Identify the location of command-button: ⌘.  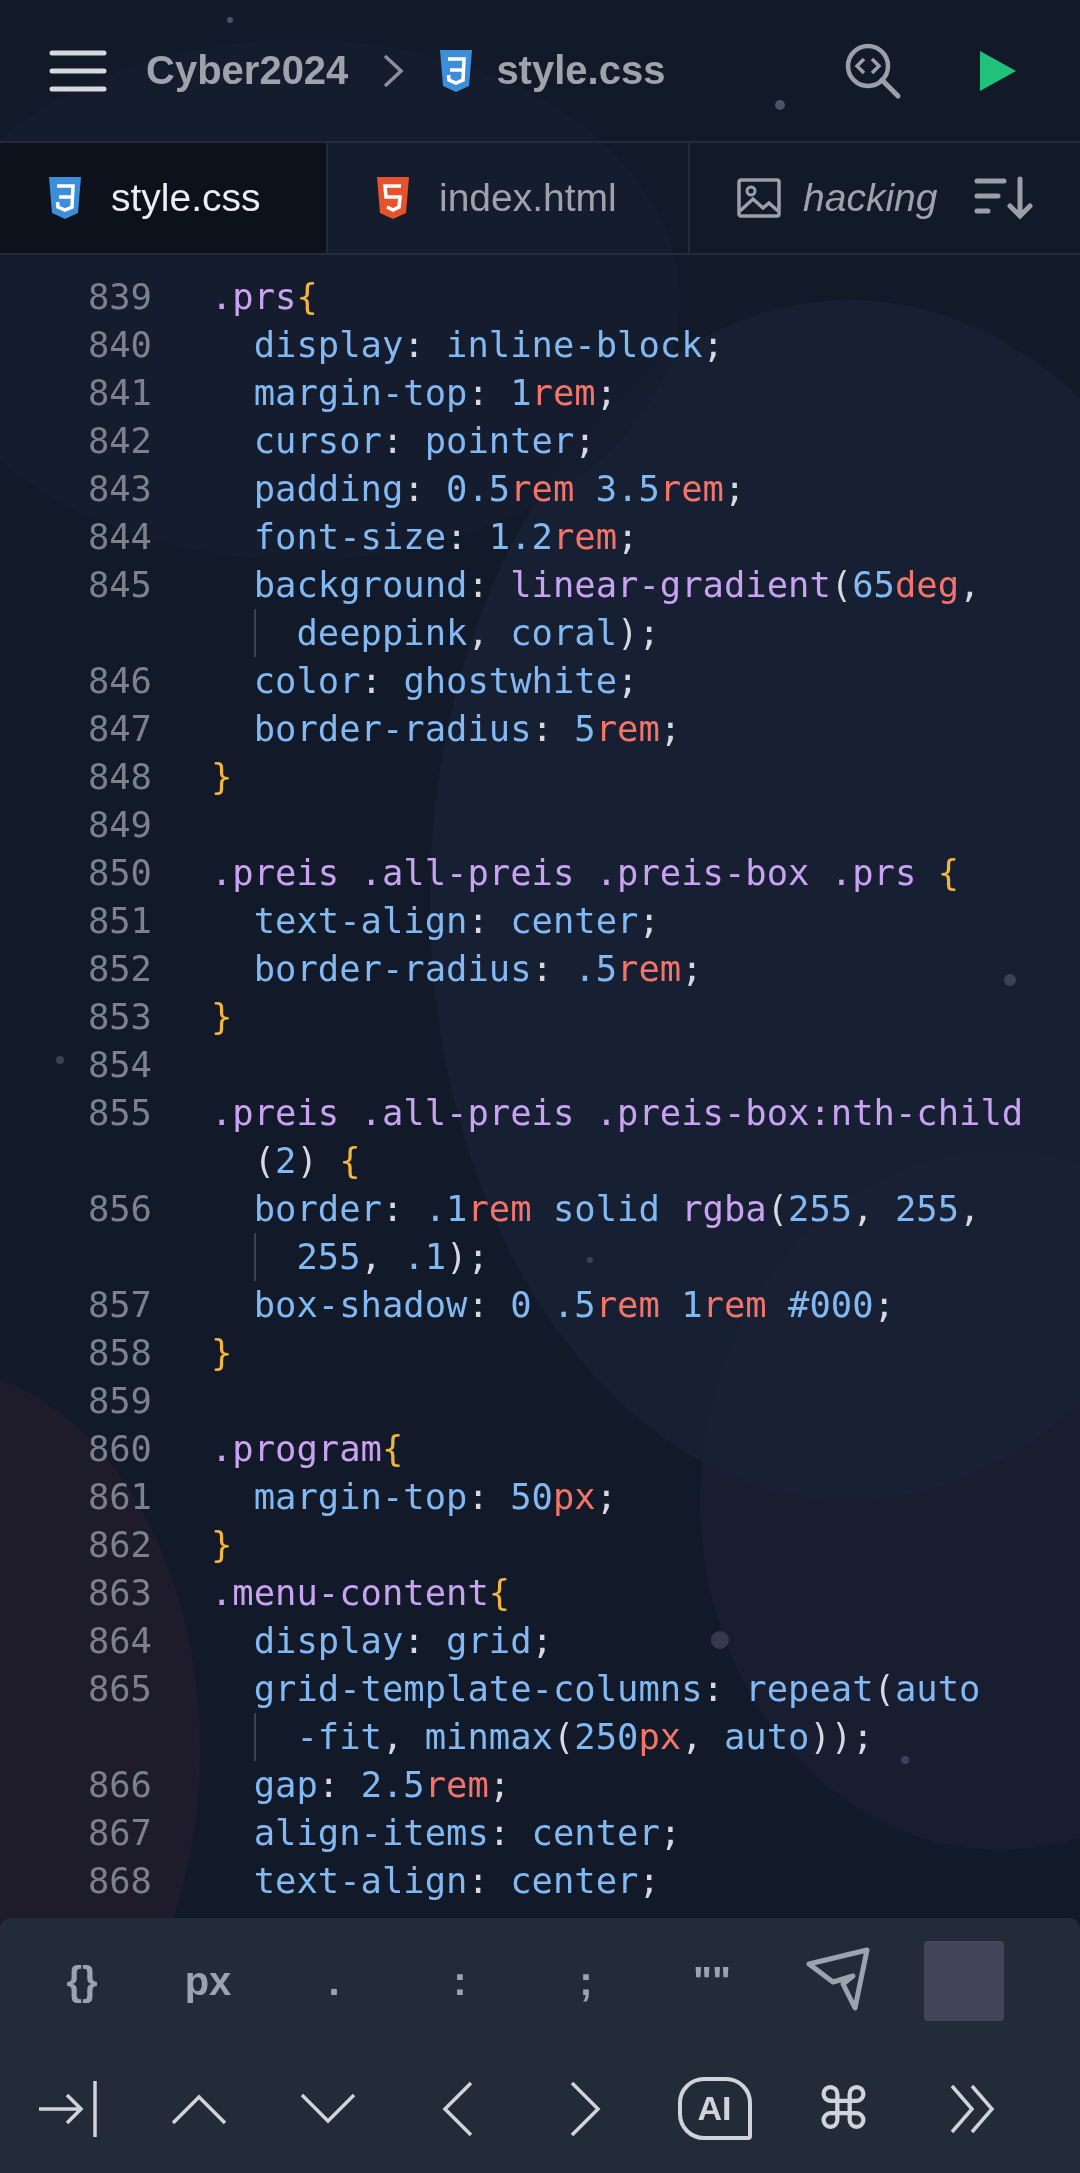
(843, 2108).